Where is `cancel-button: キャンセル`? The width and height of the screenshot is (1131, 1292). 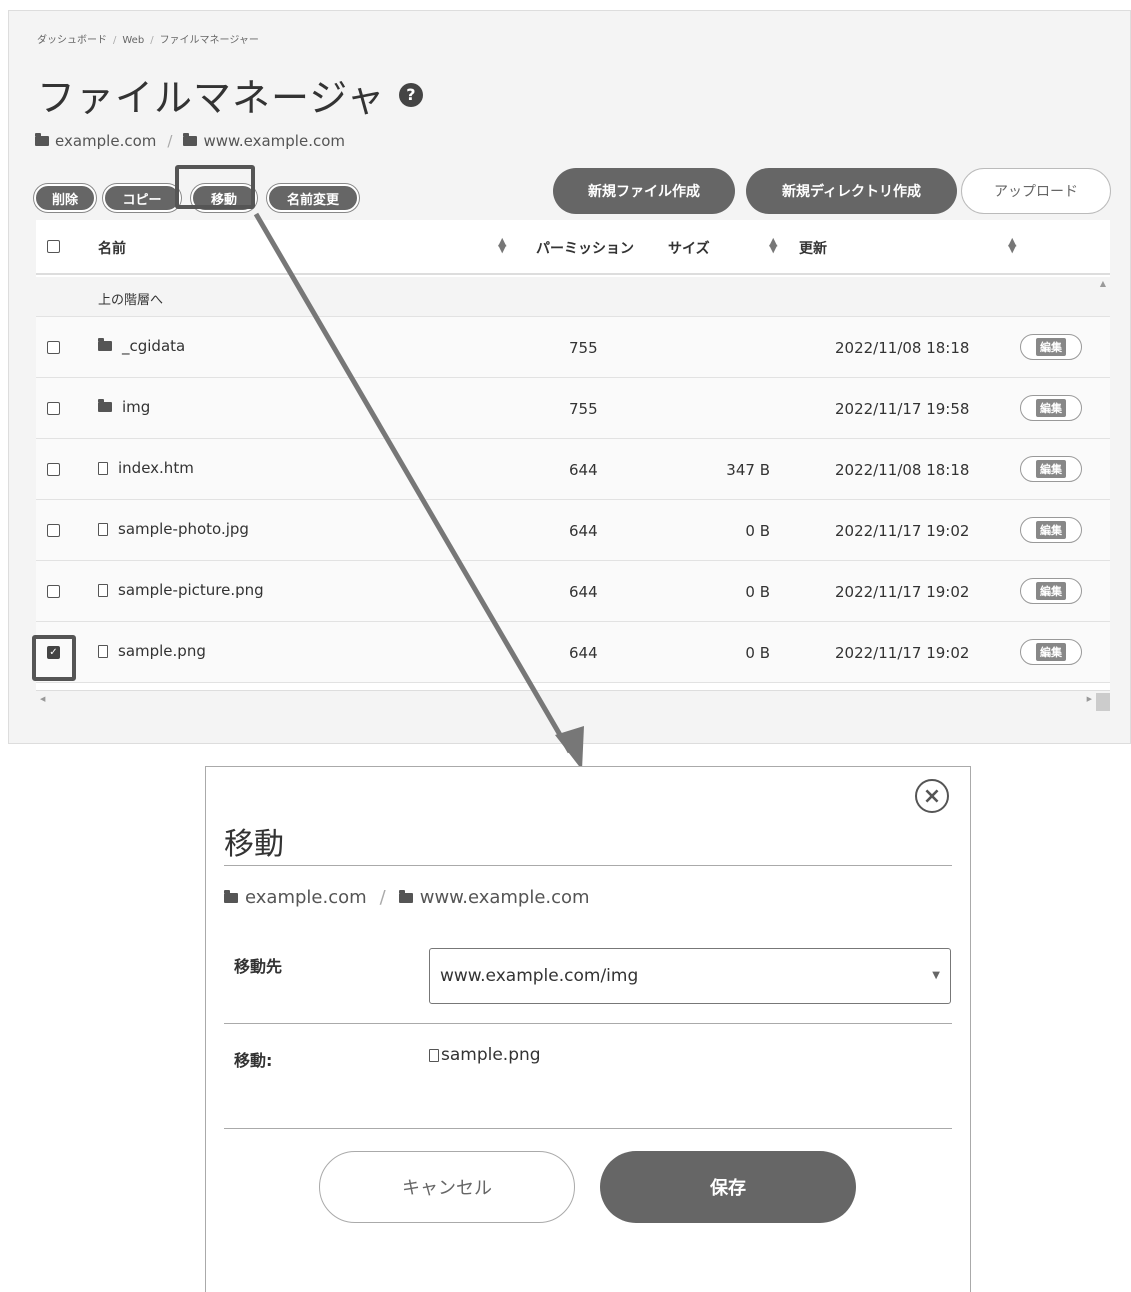 cancel-button: キャンセル is located at coordinates (447, 1187).